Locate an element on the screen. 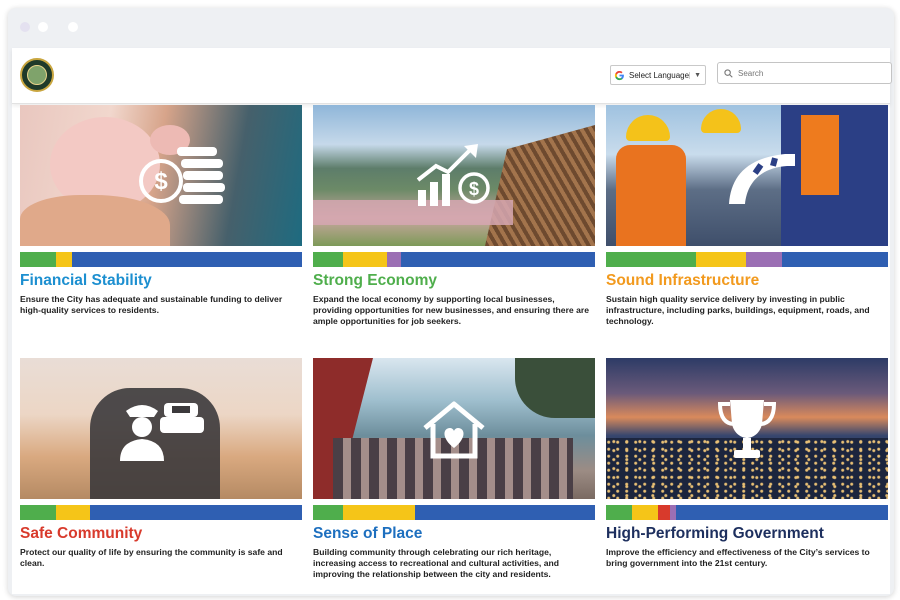 The image size is (900, 600). road-icon is located at coordinates (762, 178).